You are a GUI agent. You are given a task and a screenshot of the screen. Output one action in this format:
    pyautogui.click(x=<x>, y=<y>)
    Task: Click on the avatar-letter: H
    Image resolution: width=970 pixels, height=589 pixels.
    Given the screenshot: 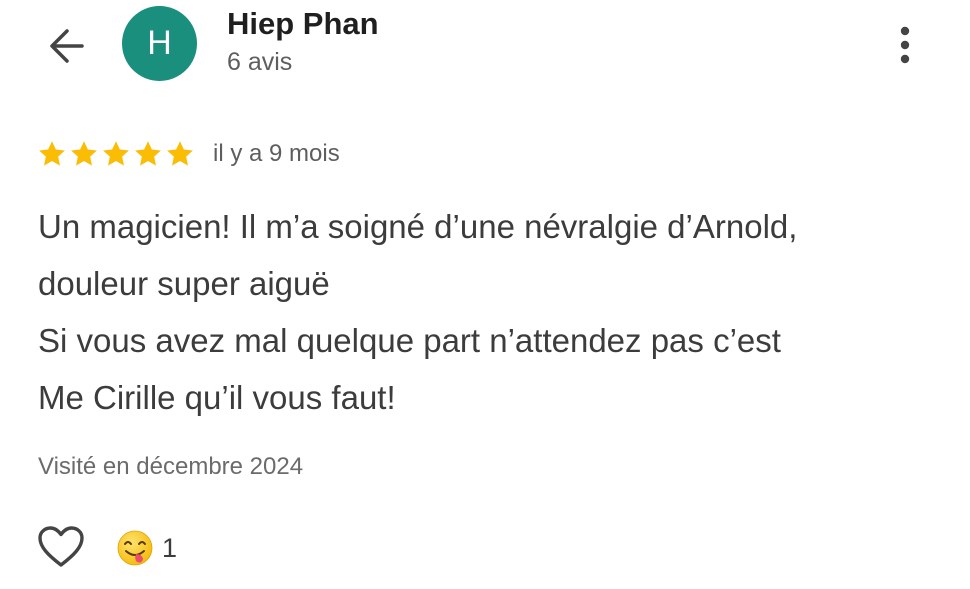 What is the action you would take?
    pyautogui.click(x=159, y=43)
    